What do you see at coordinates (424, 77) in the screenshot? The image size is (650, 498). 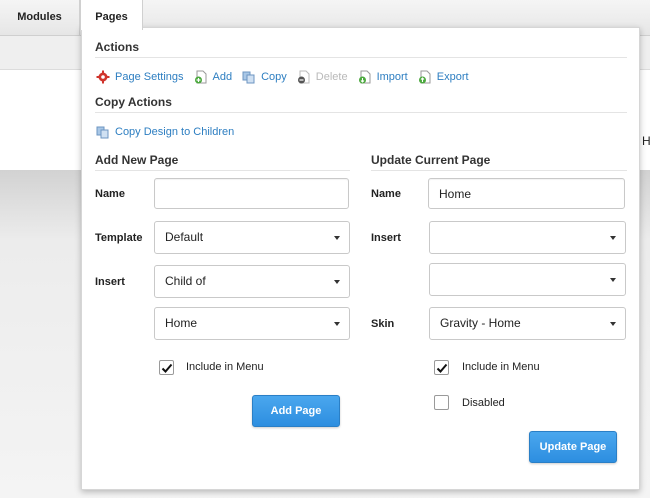 I see `export-icon` at bounding box center [424, 77].